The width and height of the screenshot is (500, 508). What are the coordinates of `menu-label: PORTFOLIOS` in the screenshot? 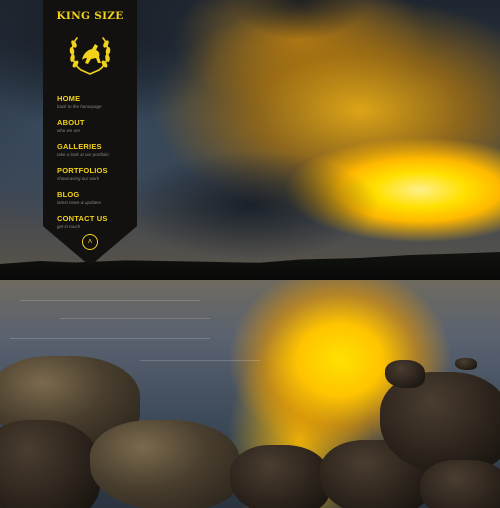 It's located at (95, 171).